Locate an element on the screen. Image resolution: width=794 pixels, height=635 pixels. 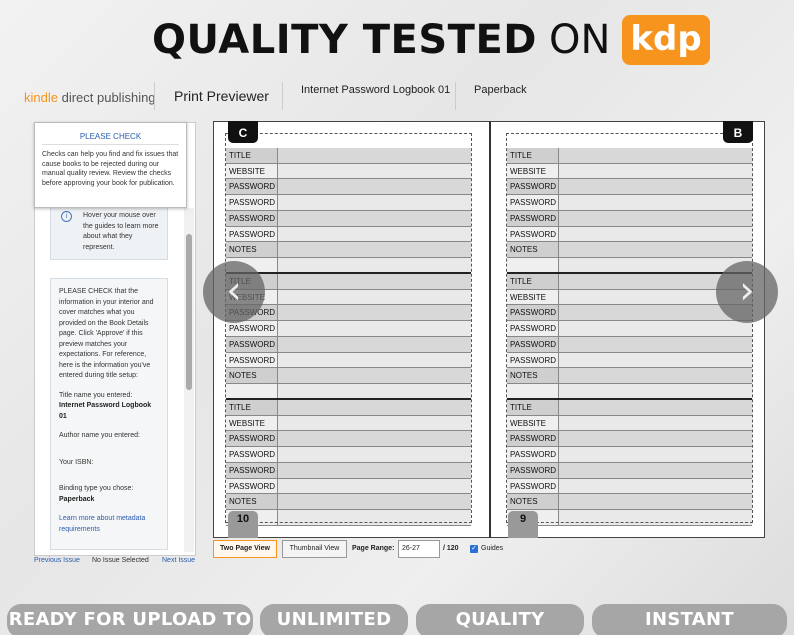
page-range-input: 26-27 is located at coordinates (419, 549).